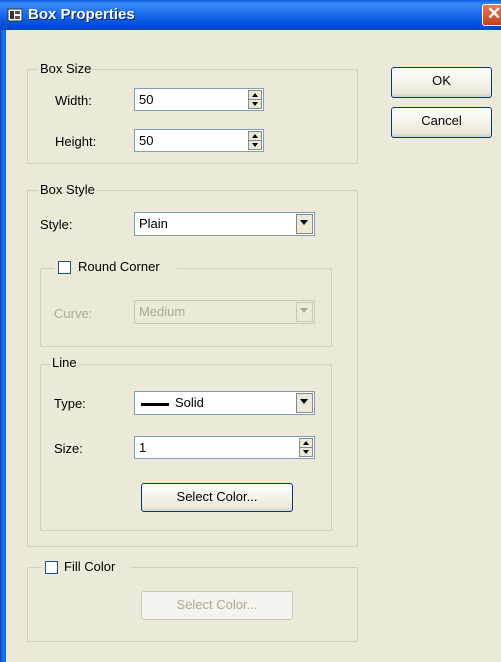 The image size is (501, 662). What do you see at coordinates (73, 100) in the screenshot?
I see `width-label: Width:` at bounding box center [73, 100].